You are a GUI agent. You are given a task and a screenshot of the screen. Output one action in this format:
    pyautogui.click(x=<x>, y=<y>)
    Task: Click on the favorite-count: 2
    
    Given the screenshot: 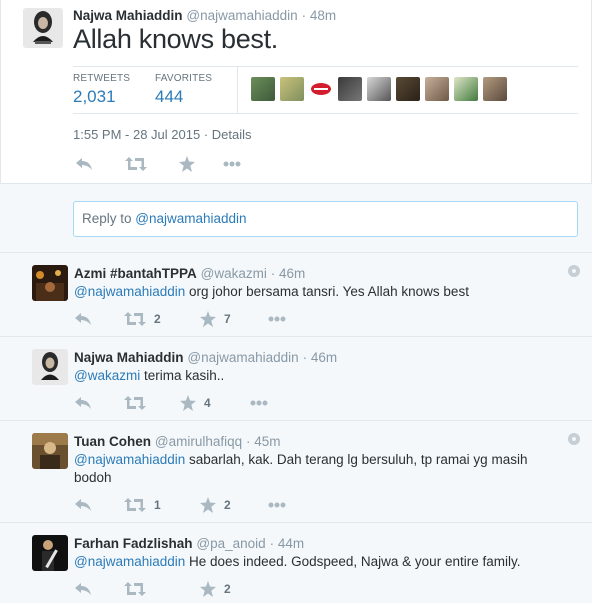 What is the action you would take?
    pyautogui.click(x=227, y=589)
    